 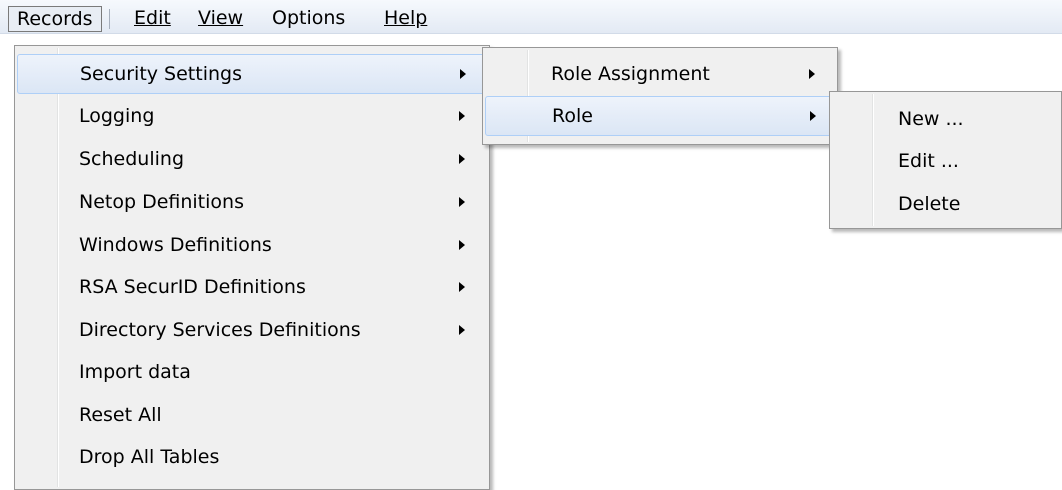 I want to click on menu-item-label: Role Assignment, so click(x=630, y=74).